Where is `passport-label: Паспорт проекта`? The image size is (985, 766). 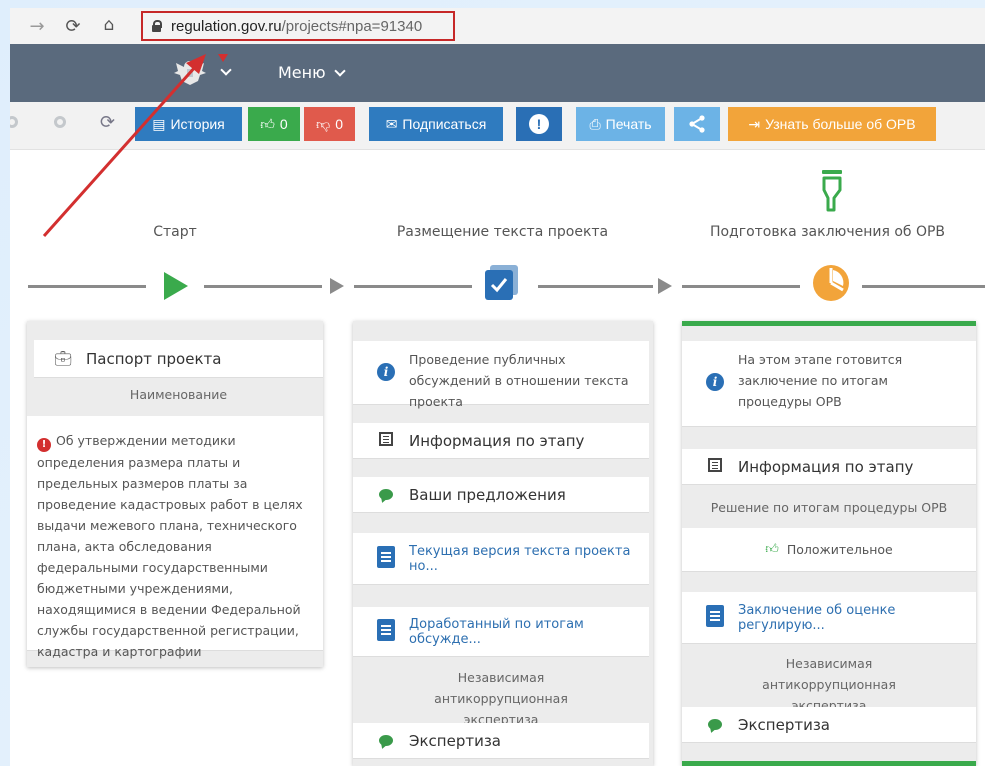 passport-label: Паспорт проекта is located at coordinates (154, 358).